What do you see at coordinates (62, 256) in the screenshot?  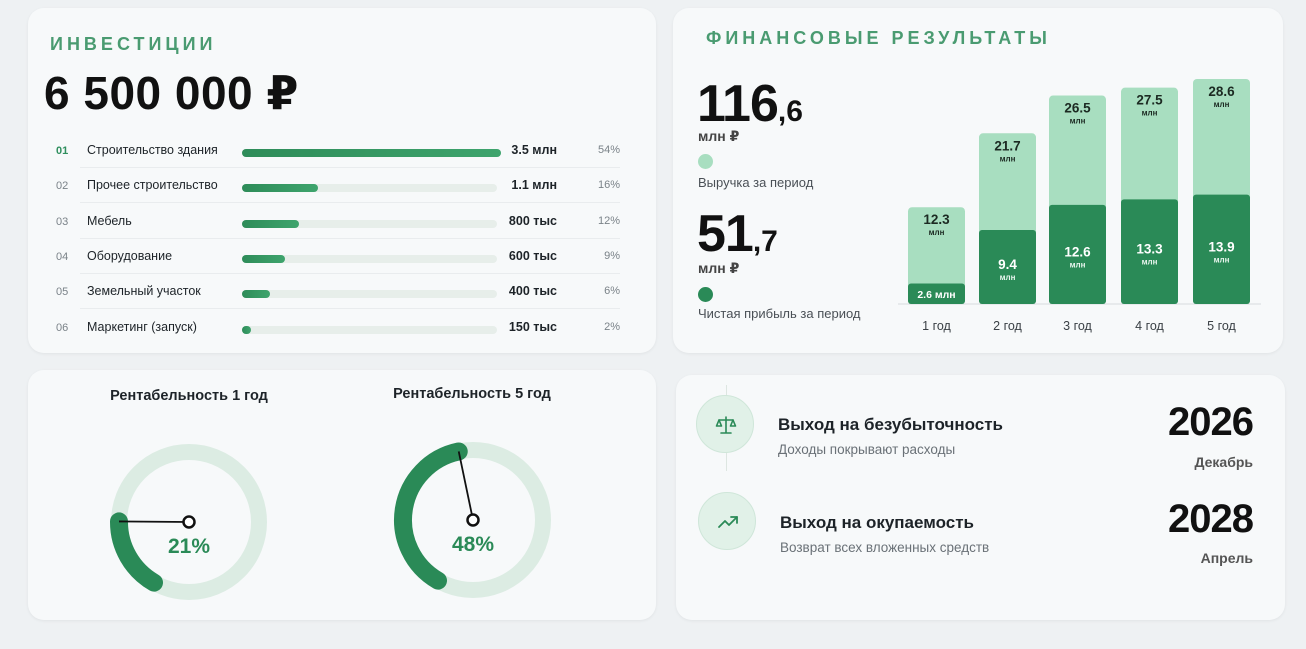 I see `investment-index: 04` at bounding box center [62, 256].